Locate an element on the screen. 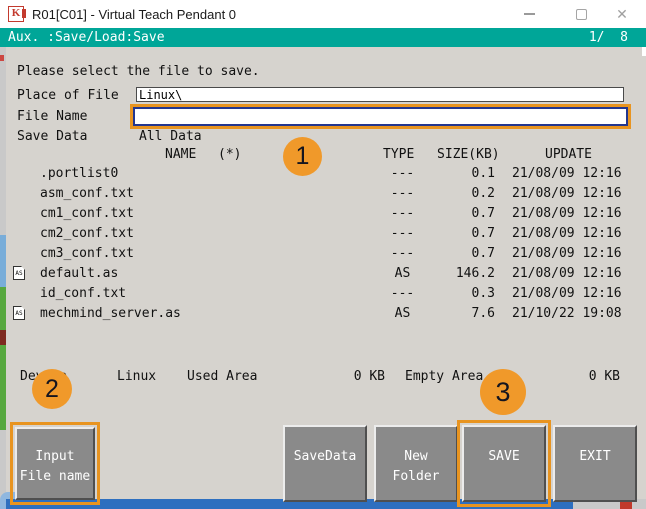 The height and width of the screenshot is (509, 646). file-size: 146.2 is located at coordinates (475, 273).